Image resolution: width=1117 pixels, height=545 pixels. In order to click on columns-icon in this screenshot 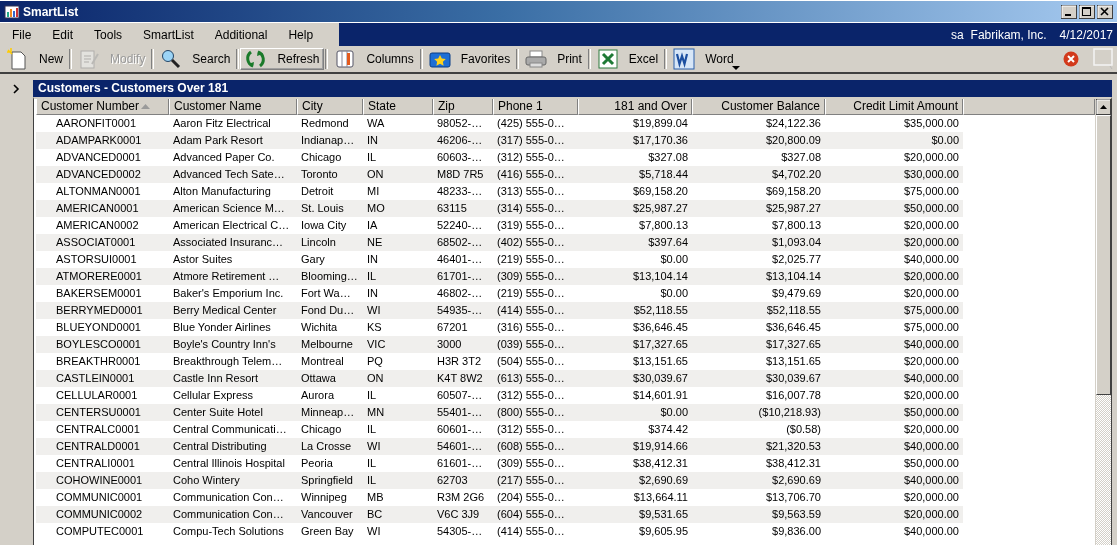, I will do `click(345, 59)`.